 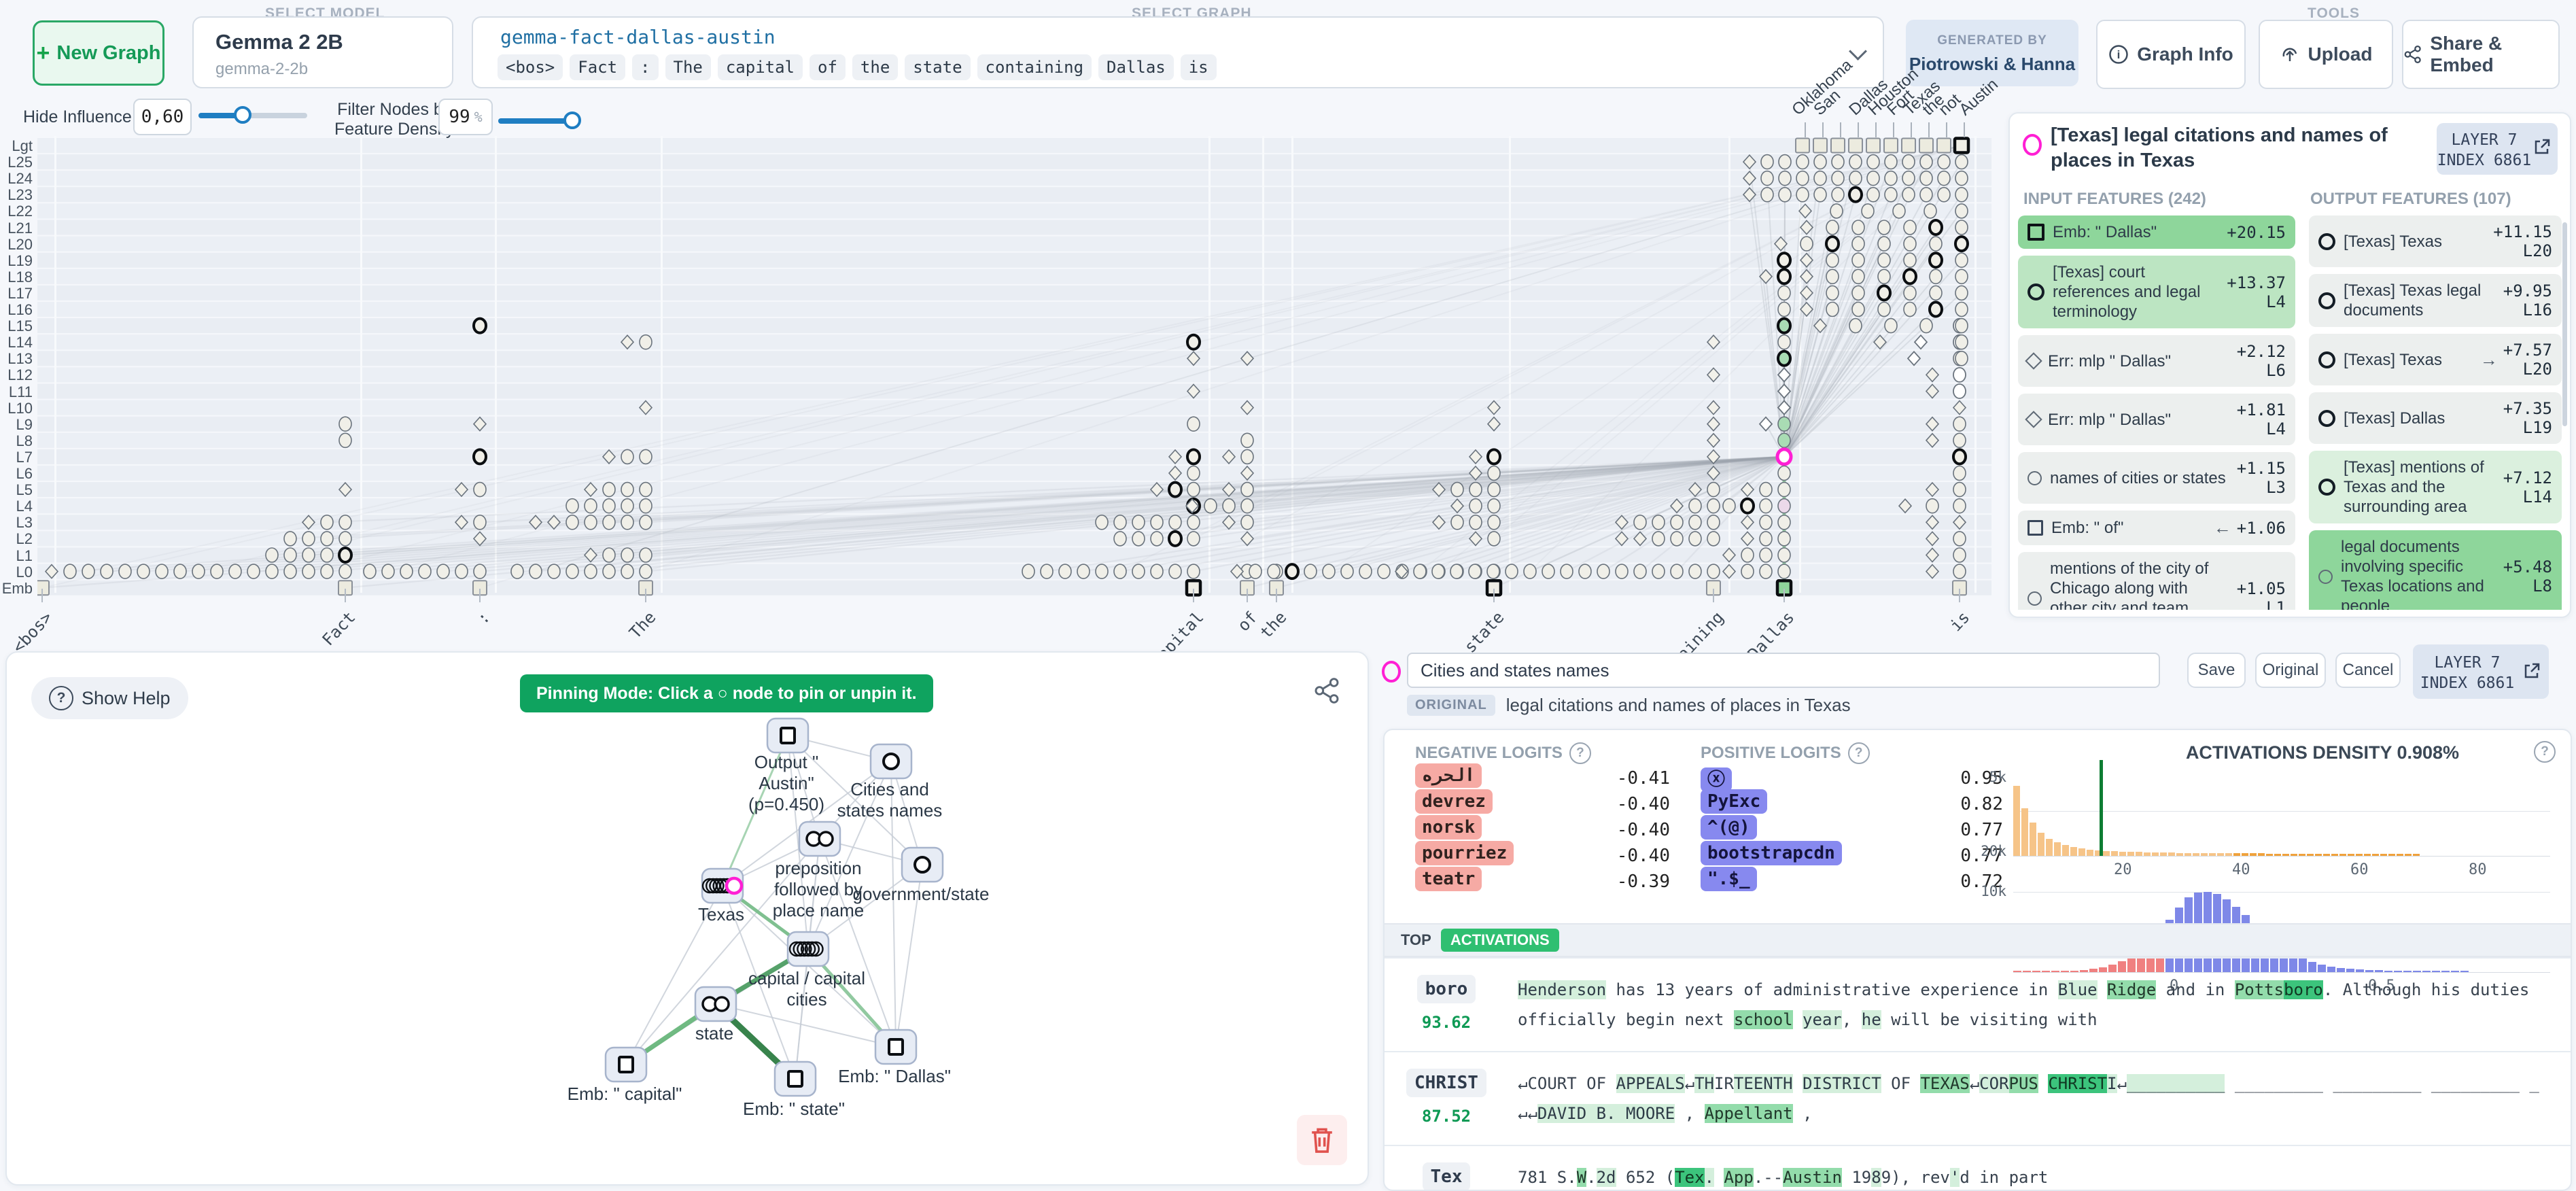 What do you see at coordinates (1992, 53) in the screenshot?
I see `generated-by-badge: GENERATED BY Piotrowski & Hanna` at bounding box center [1992, 53].